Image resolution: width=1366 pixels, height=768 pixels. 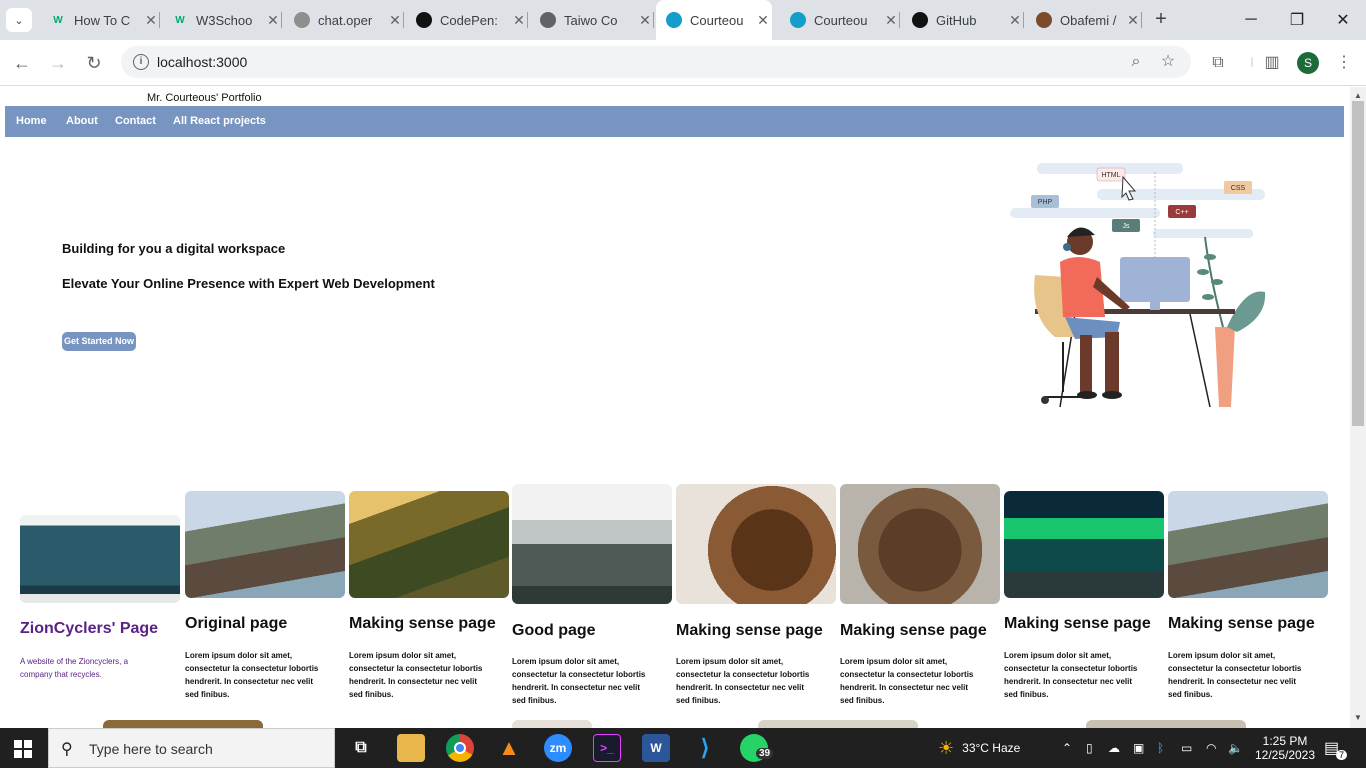 I want to click on bookmark-star-icon: ☆, so click(x=1168, y=62).